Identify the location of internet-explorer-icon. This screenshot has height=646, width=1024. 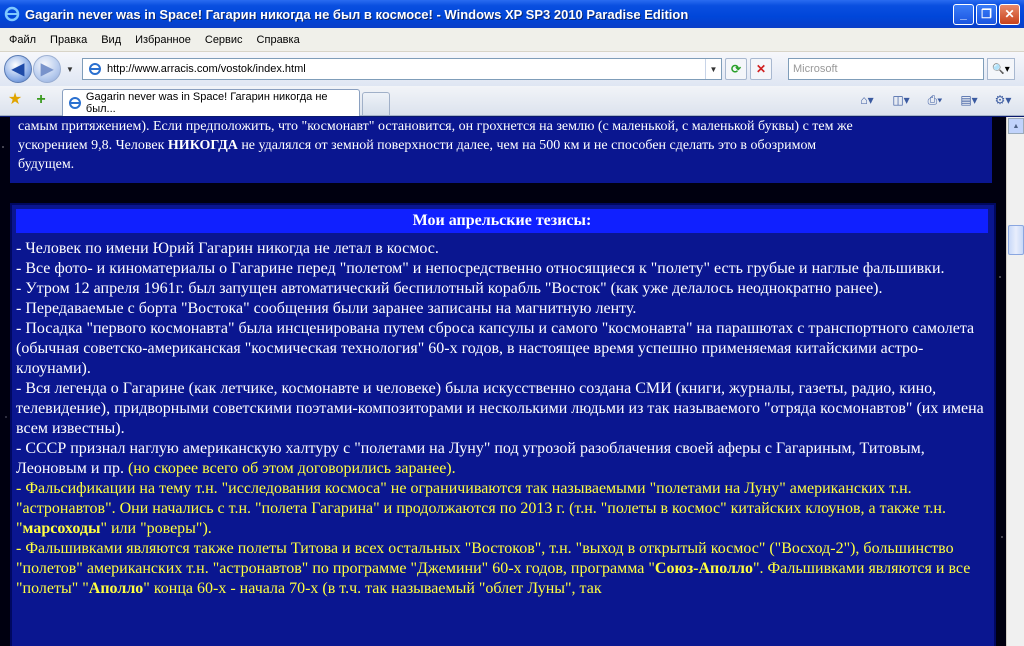
(12, 14).